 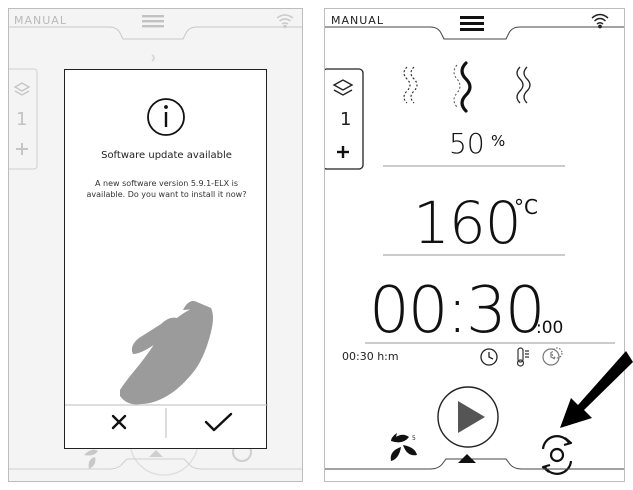 What do you see at coordinates (467, 223) in the screenshot?
I see `temperature-value: 160` at bounding box center [467, 223].